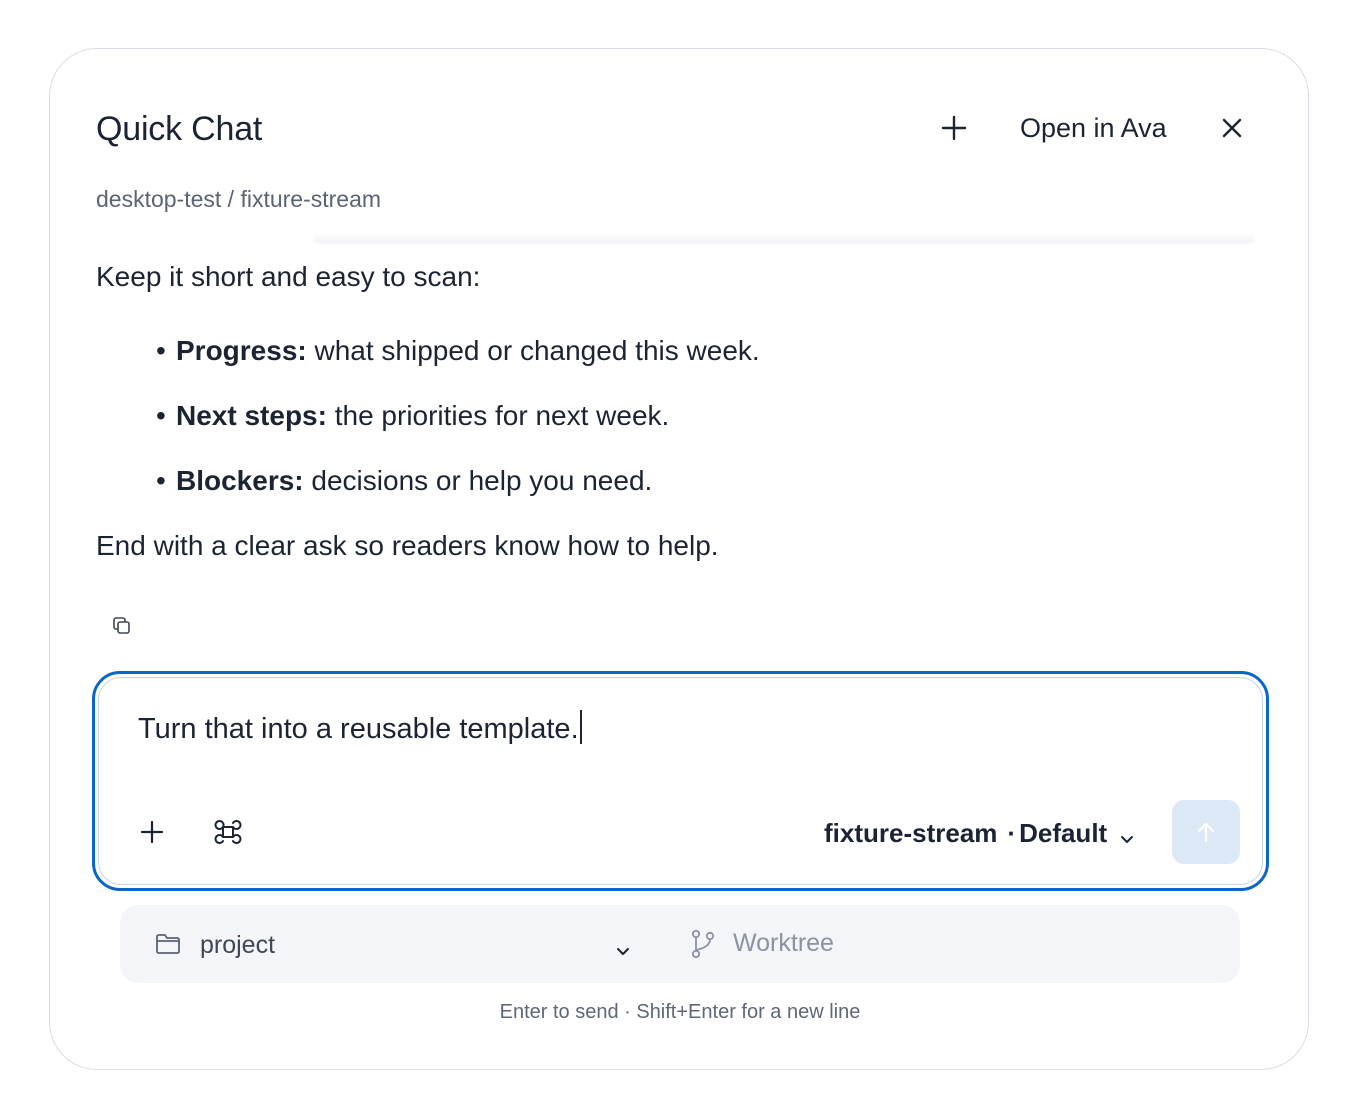 Image resolution: width=1360 pixels, height=1120 pixels. Describe the element at coordinates (239, 199) in the screenshot. I see `breadcrumb: desktop-test / fixture-stream` at that location.